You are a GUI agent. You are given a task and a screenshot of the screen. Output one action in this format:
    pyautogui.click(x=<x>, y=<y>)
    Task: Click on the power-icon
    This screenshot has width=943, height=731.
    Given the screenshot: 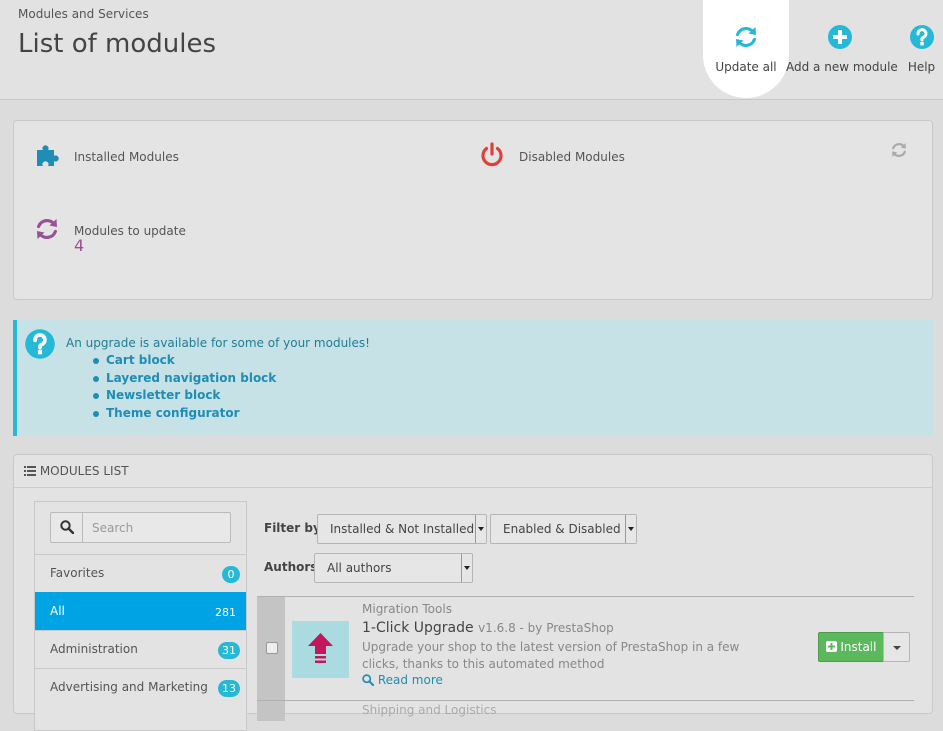 What is the action you would take?
    pyautogui.click(x=492, y=154)
    